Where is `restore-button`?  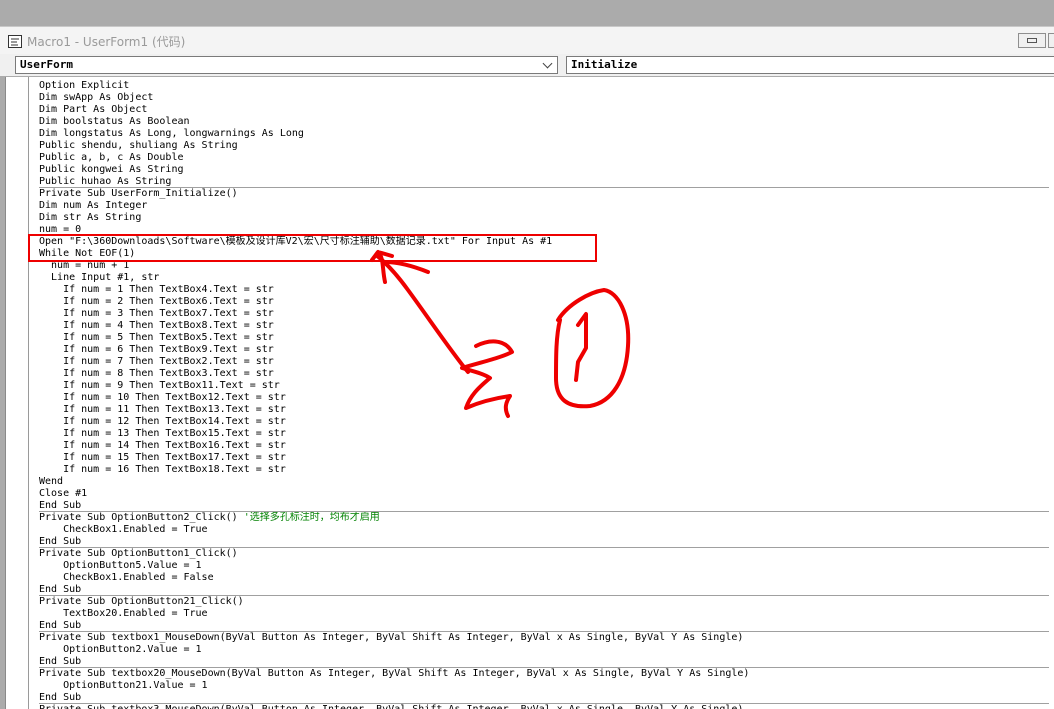 restore-button is located at coordinates (1032, 40).